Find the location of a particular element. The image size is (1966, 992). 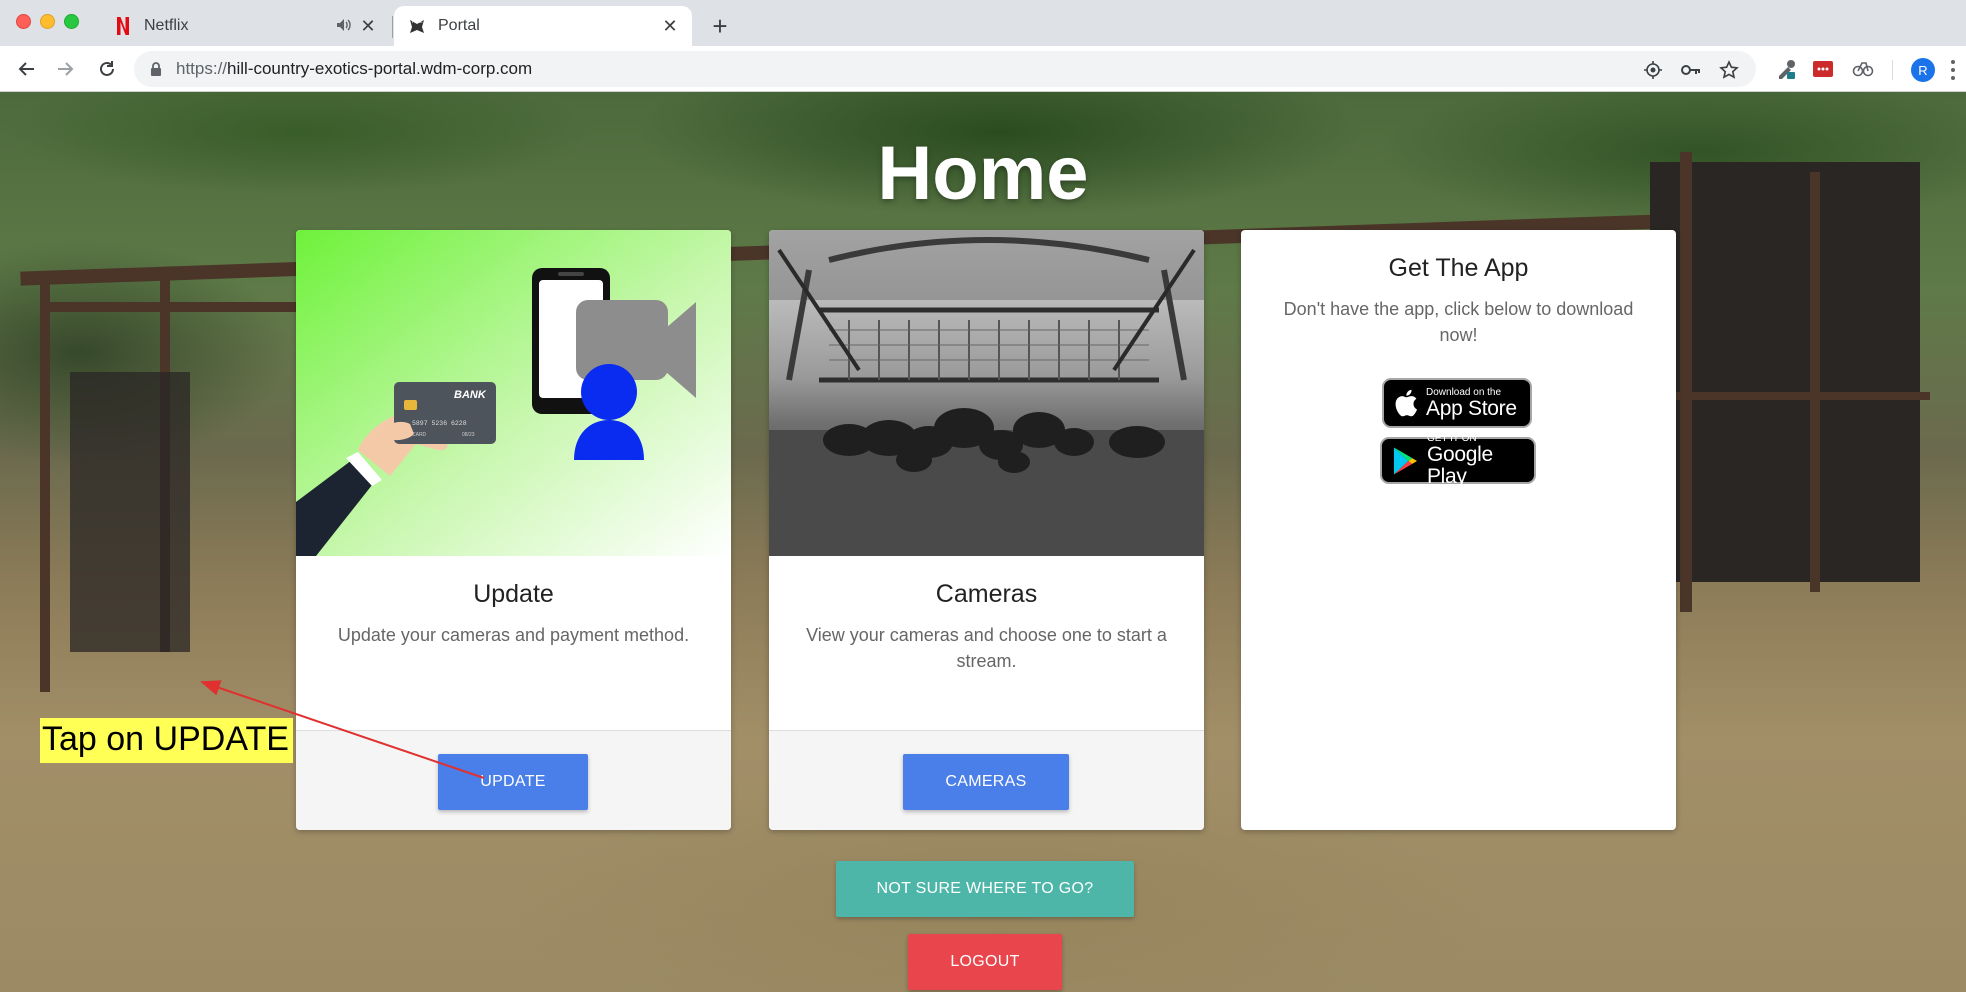

trail-camera-photo is located at coordinates (986, 393).